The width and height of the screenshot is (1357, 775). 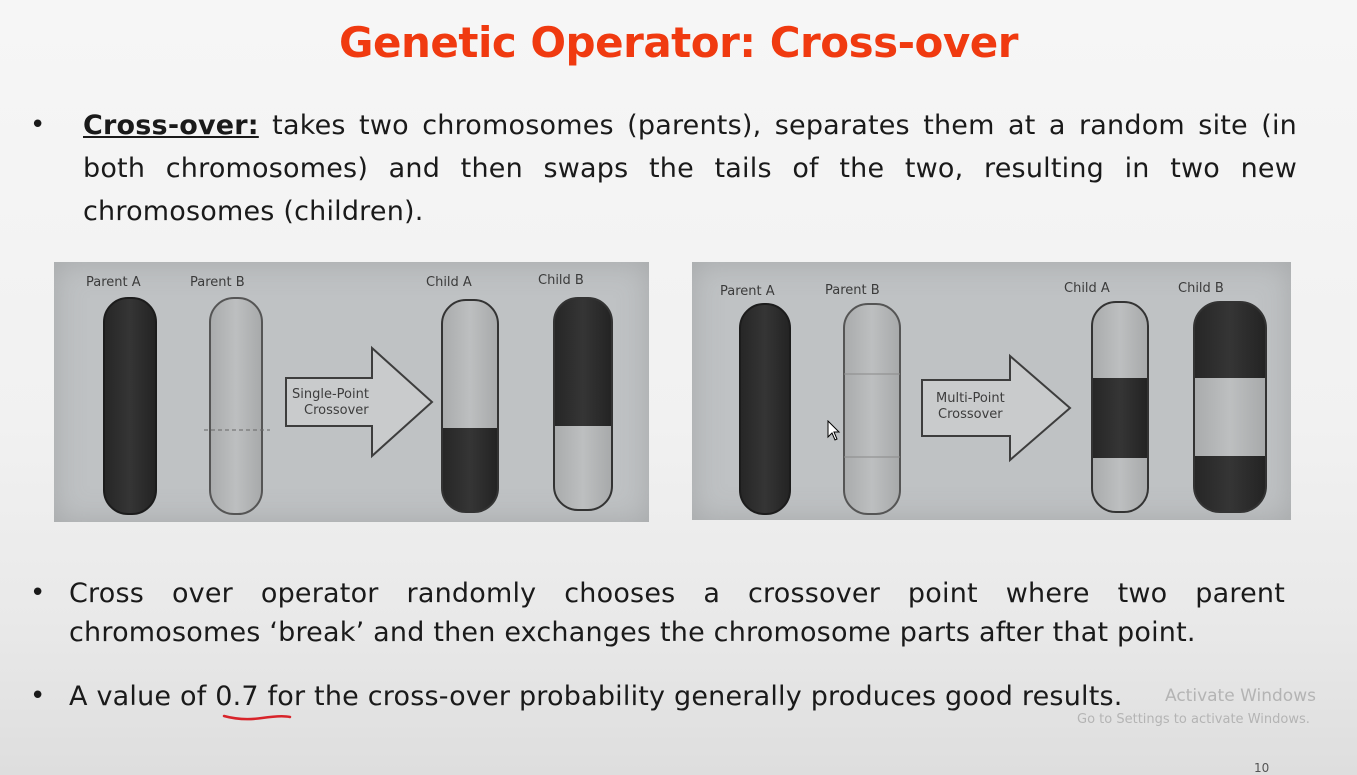 I want to click on watermark-line2: Go to Settings to activate Windows., so click(x=1193, y=719).